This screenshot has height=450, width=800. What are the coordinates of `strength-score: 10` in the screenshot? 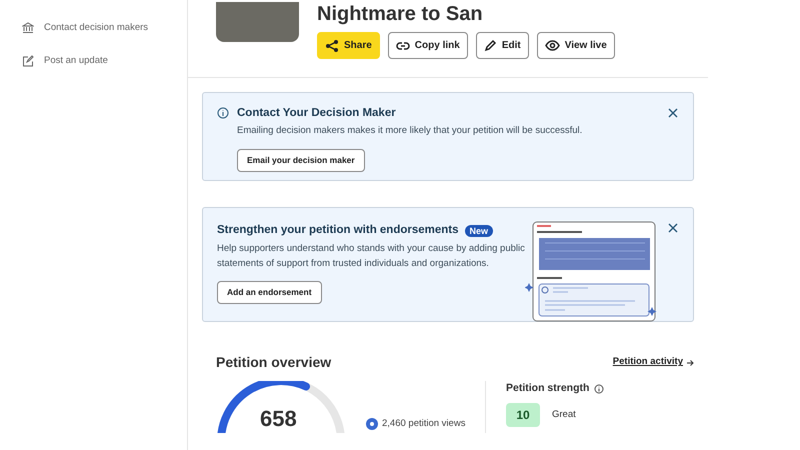 It's located at (523, 414).